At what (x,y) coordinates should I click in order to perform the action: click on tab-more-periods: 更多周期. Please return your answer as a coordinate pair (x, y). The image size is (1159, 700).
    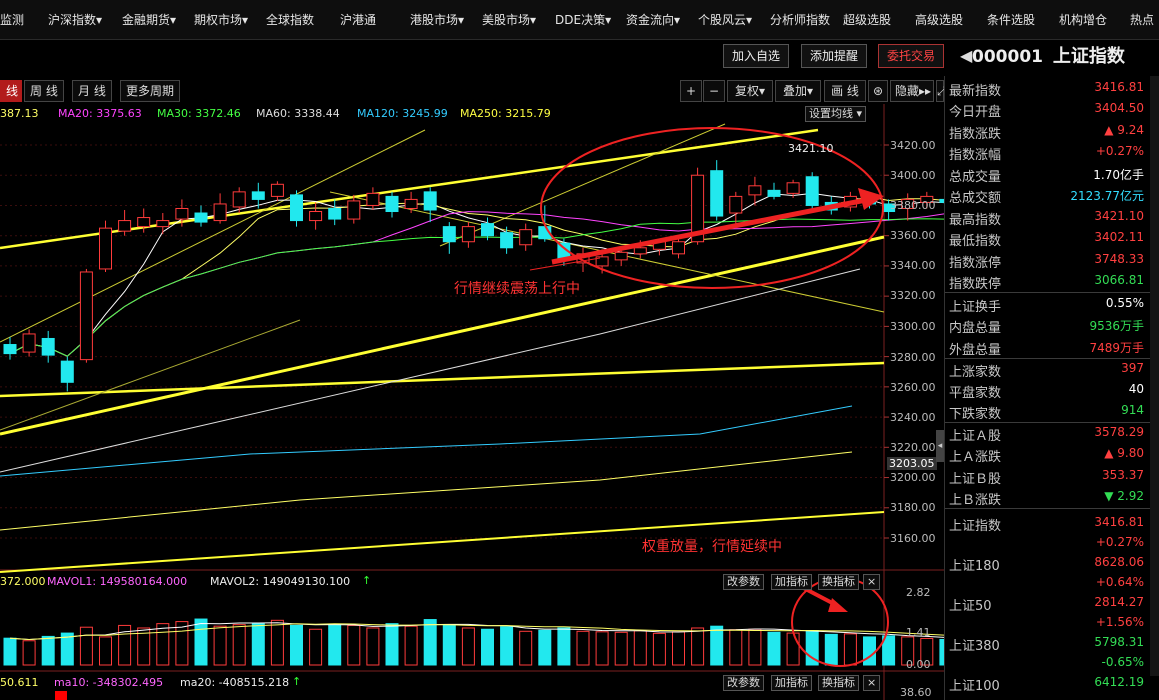
    Looking at the image, I should click on (150, 91).